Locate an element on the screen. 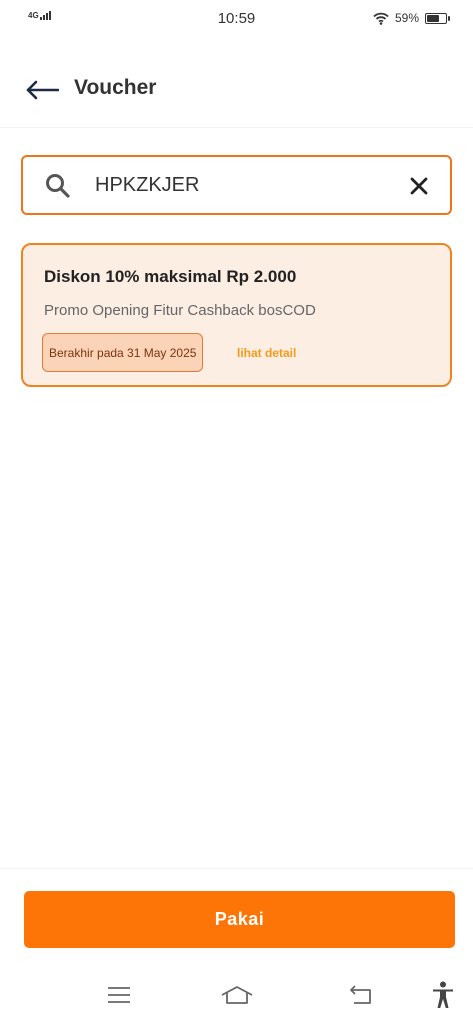 The width and height of the screenshot is (473, 1024). detail-link: lihat detail is located at coordinates (266, 353).